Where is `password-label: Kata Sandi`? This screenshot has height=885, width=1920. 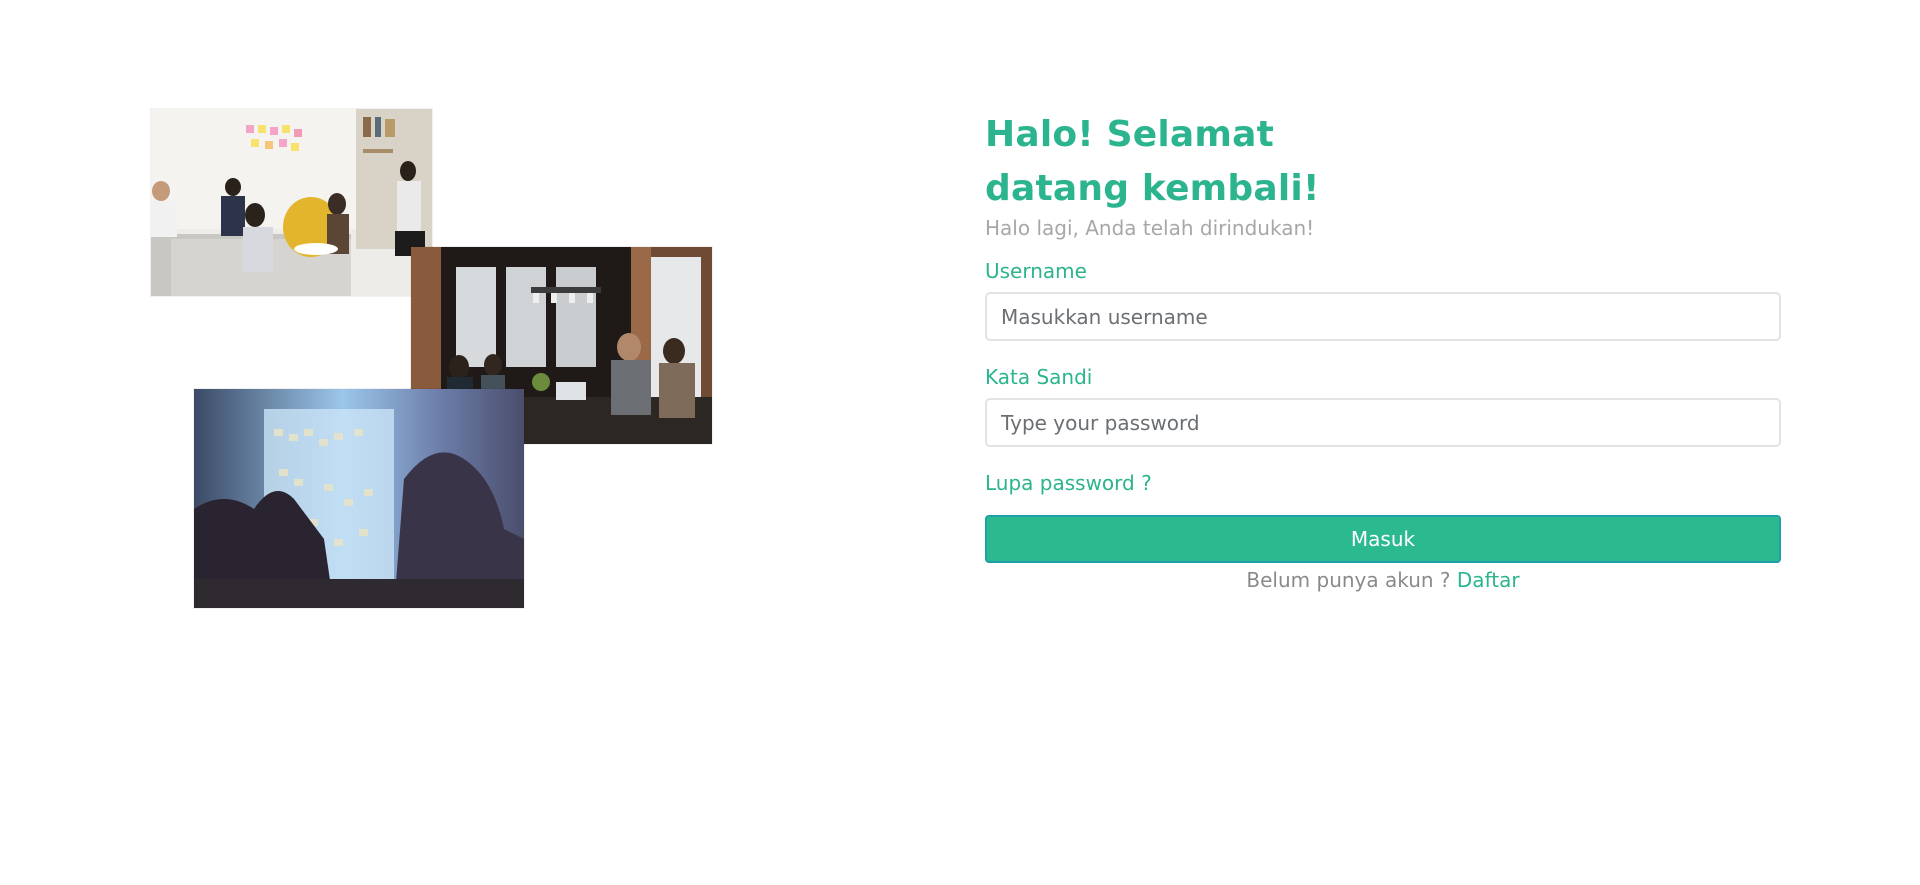
password-label: Kata Sandi is located at coordinates (1039, 377).